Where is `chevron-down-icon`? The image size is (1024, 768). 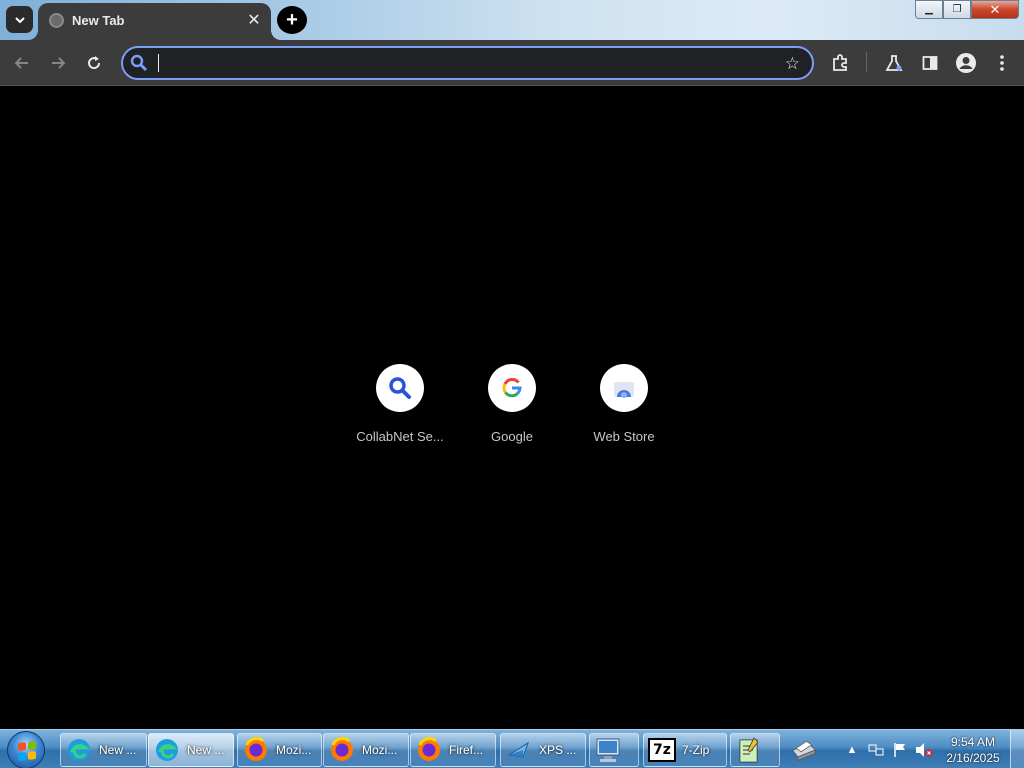
chevron-down-icon is located at coordinates (19, 19).